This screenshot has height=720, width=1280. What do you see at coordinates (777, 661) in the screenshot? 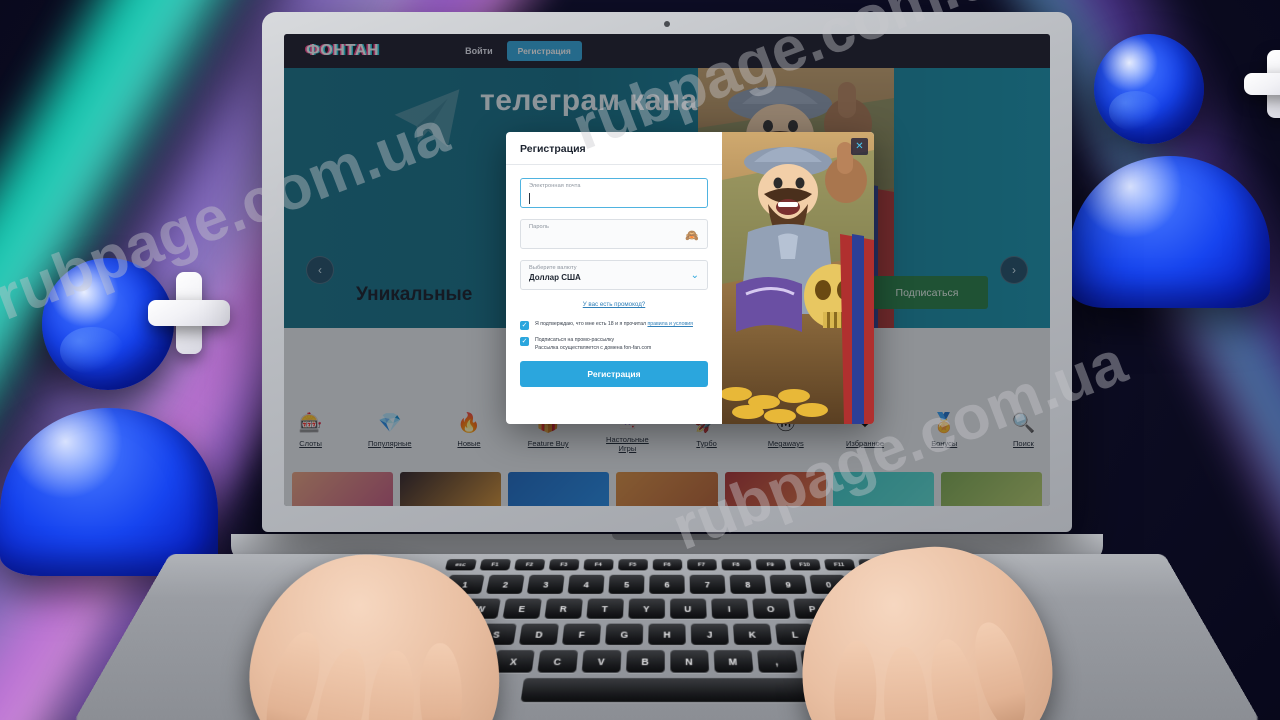
I see `key: ,` at bounding box center [777, 661].